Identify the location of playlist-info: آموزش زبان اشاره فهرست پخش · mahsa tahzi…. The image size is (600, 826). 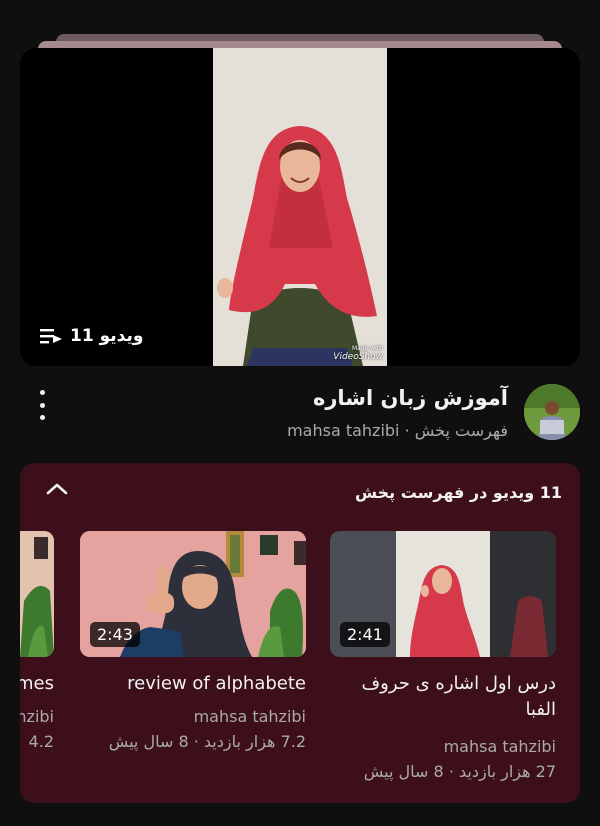
(300, 411).